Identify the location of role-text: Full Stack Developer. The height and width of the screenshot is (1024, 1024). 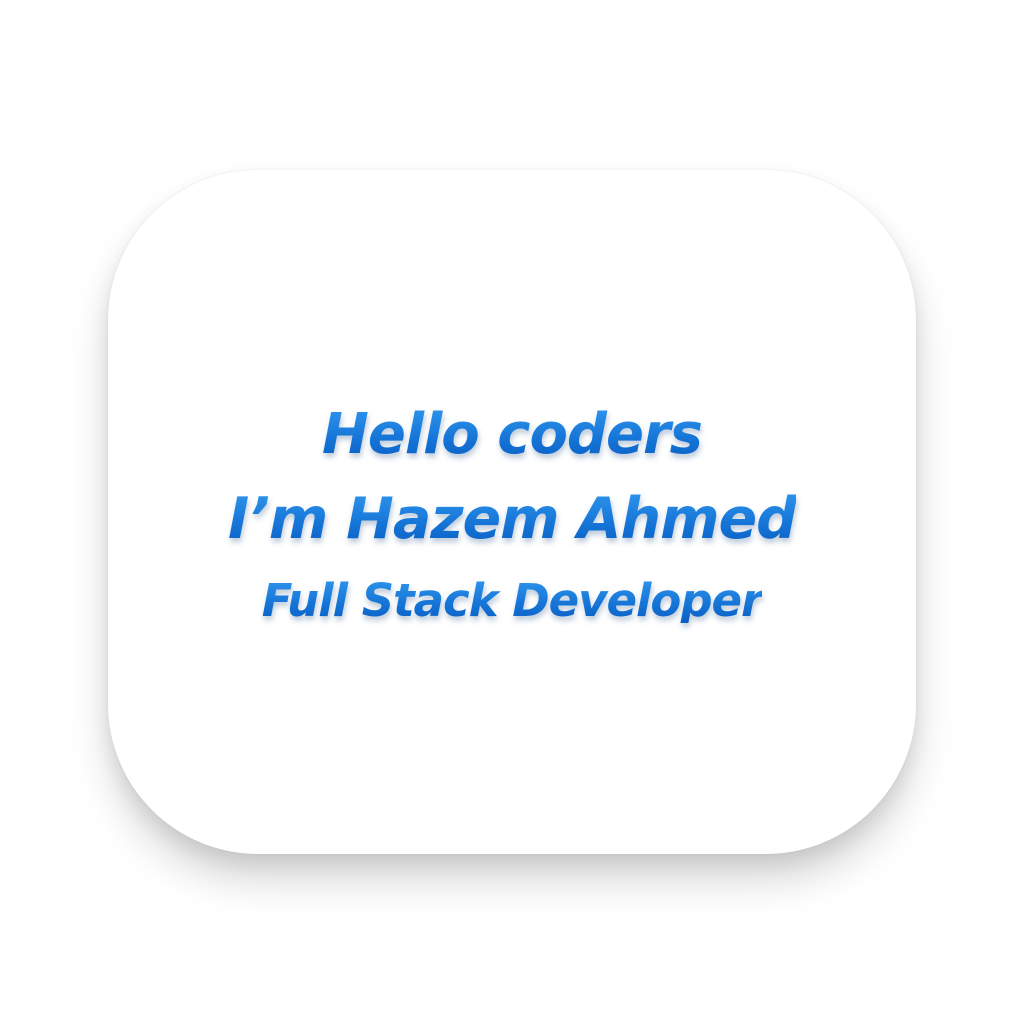
(512, 600).